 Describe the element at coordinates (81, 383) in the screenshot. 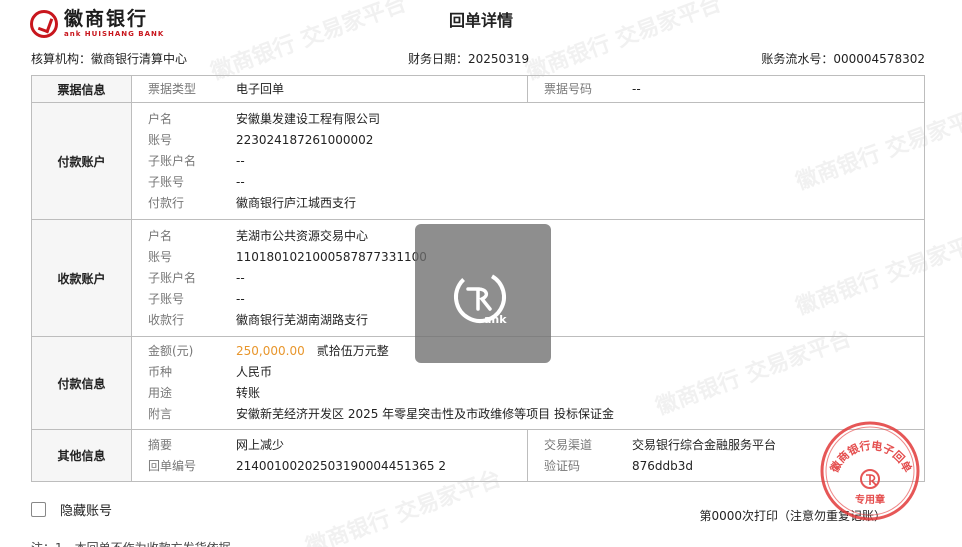

I see `section-payment-info: 付款信息` at that location.